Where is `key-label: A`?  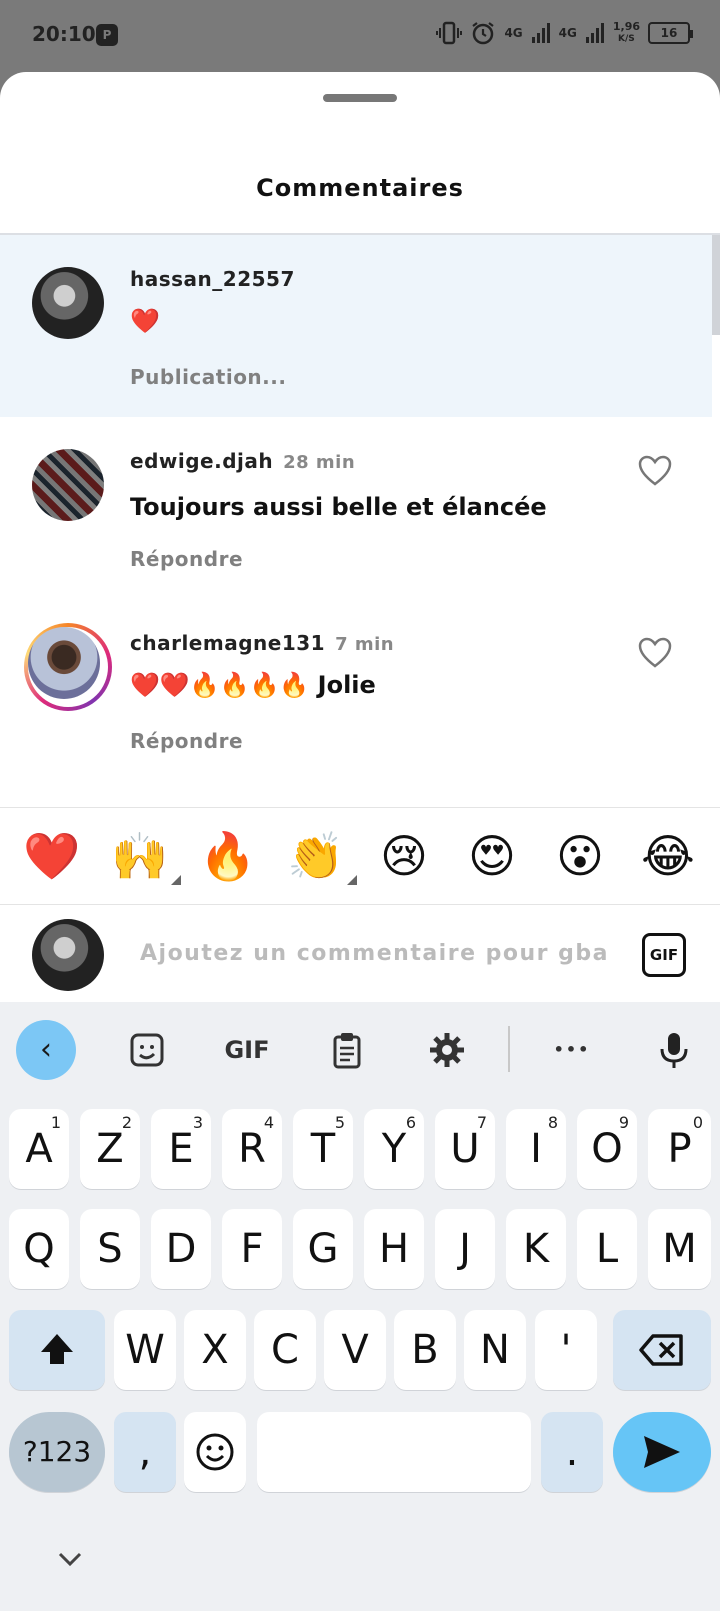 key-label: A is located at coordinates (39, 1149).